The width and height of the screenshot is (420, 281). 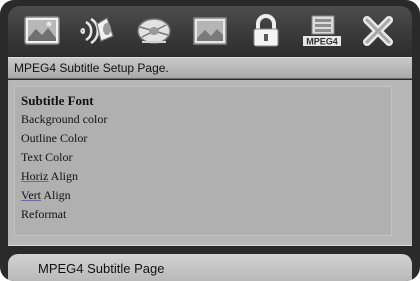 I want to click on general-setup-icon, so click(x=42, y=31).